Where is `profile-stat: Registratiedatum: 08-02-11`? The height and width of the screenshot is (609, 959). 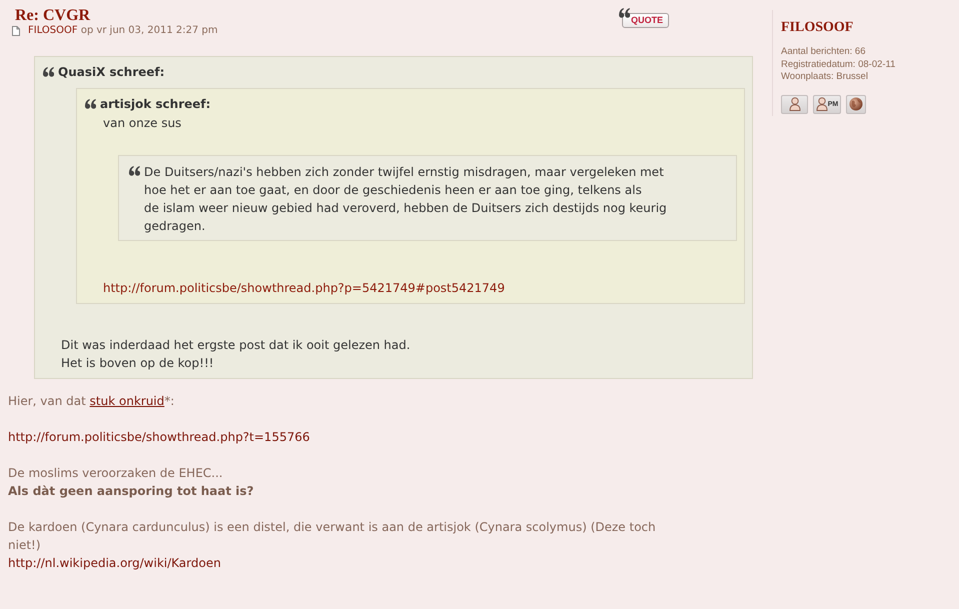
profile-stat: Registratiedatum: 08-02-11 is located at coordinates (838, 64).